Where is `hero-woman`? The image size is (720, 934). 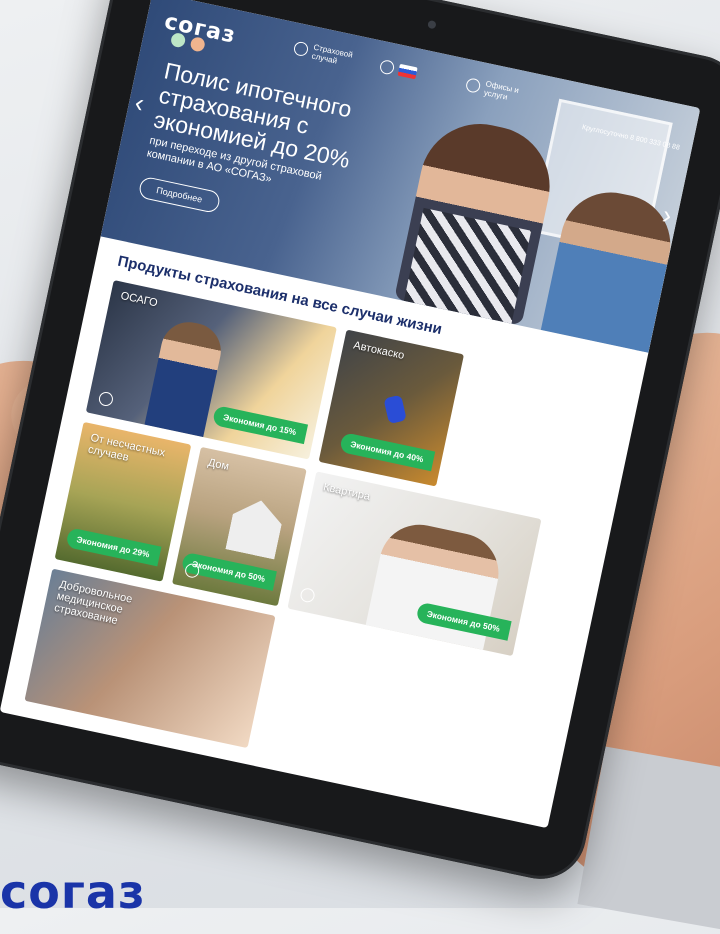
hero-woman is located at coordinates (477, 219).